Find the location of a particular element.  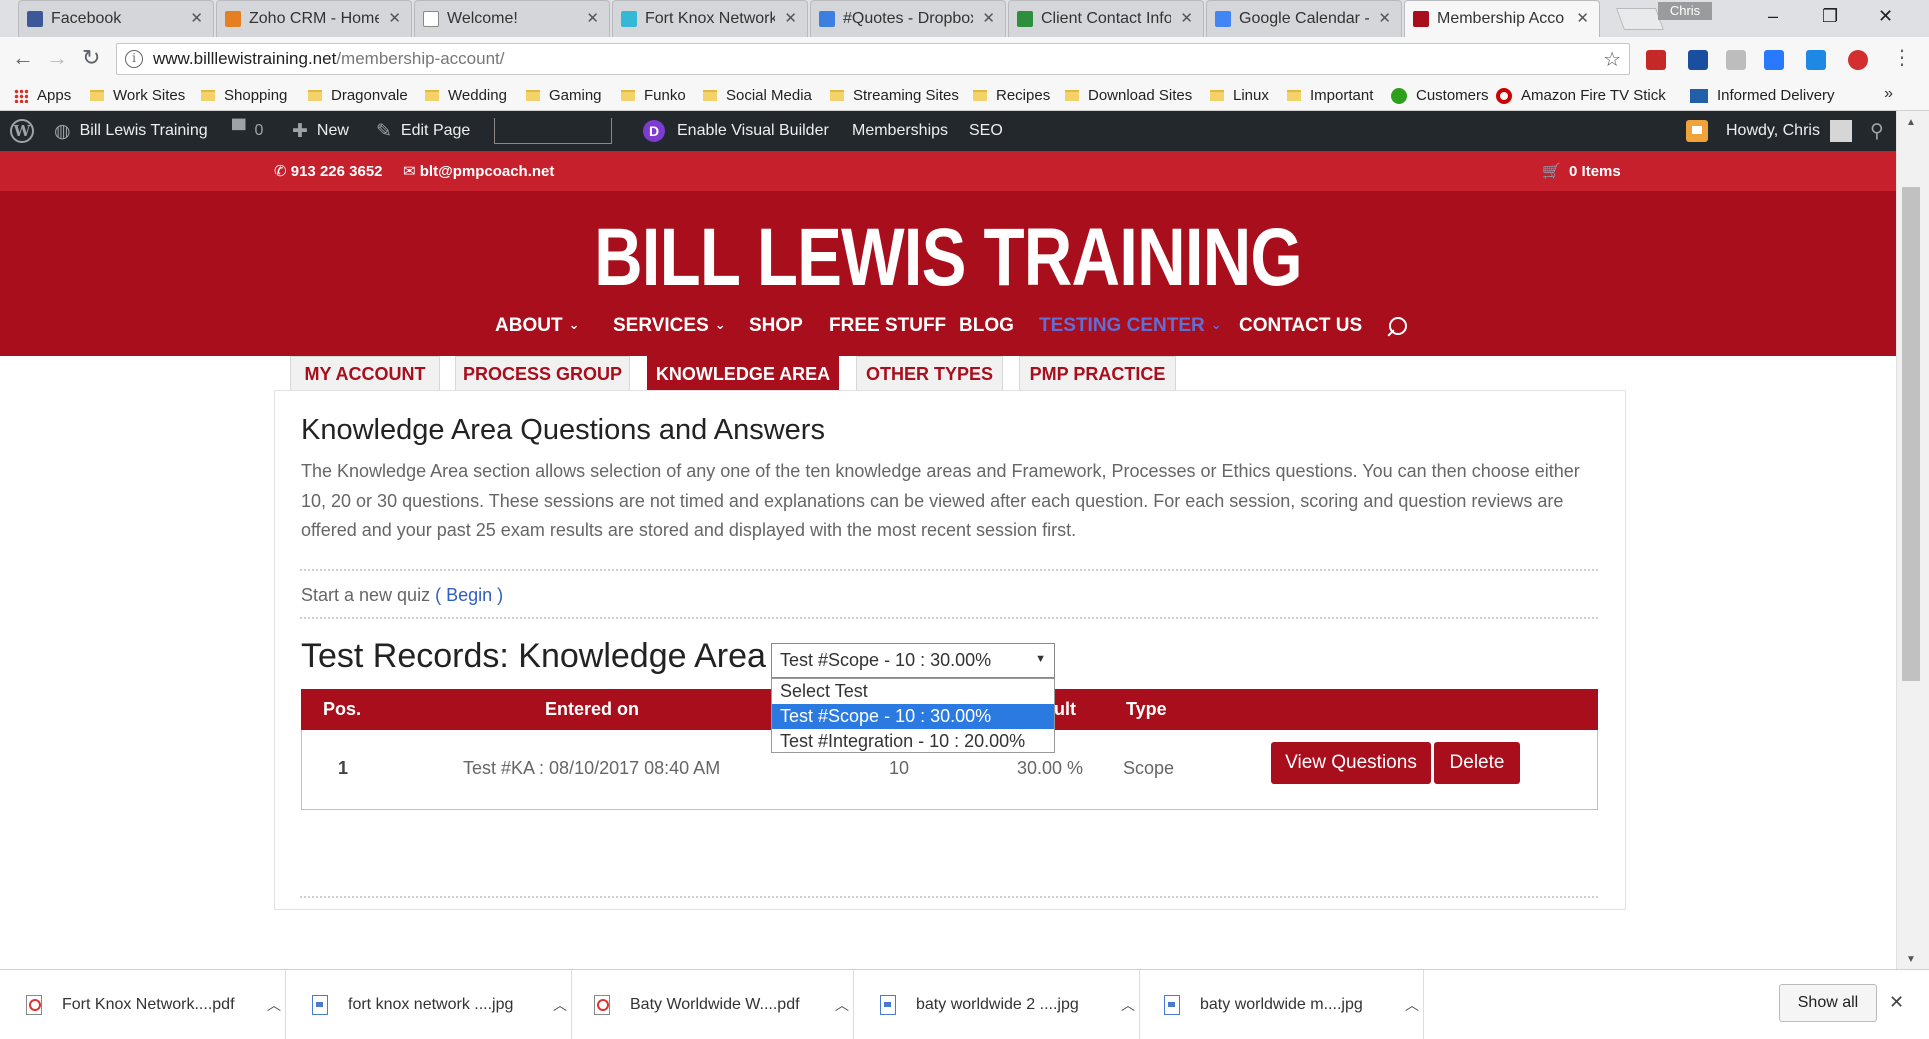

bookmark-funko: Funko is located at coordinates (653, 95).